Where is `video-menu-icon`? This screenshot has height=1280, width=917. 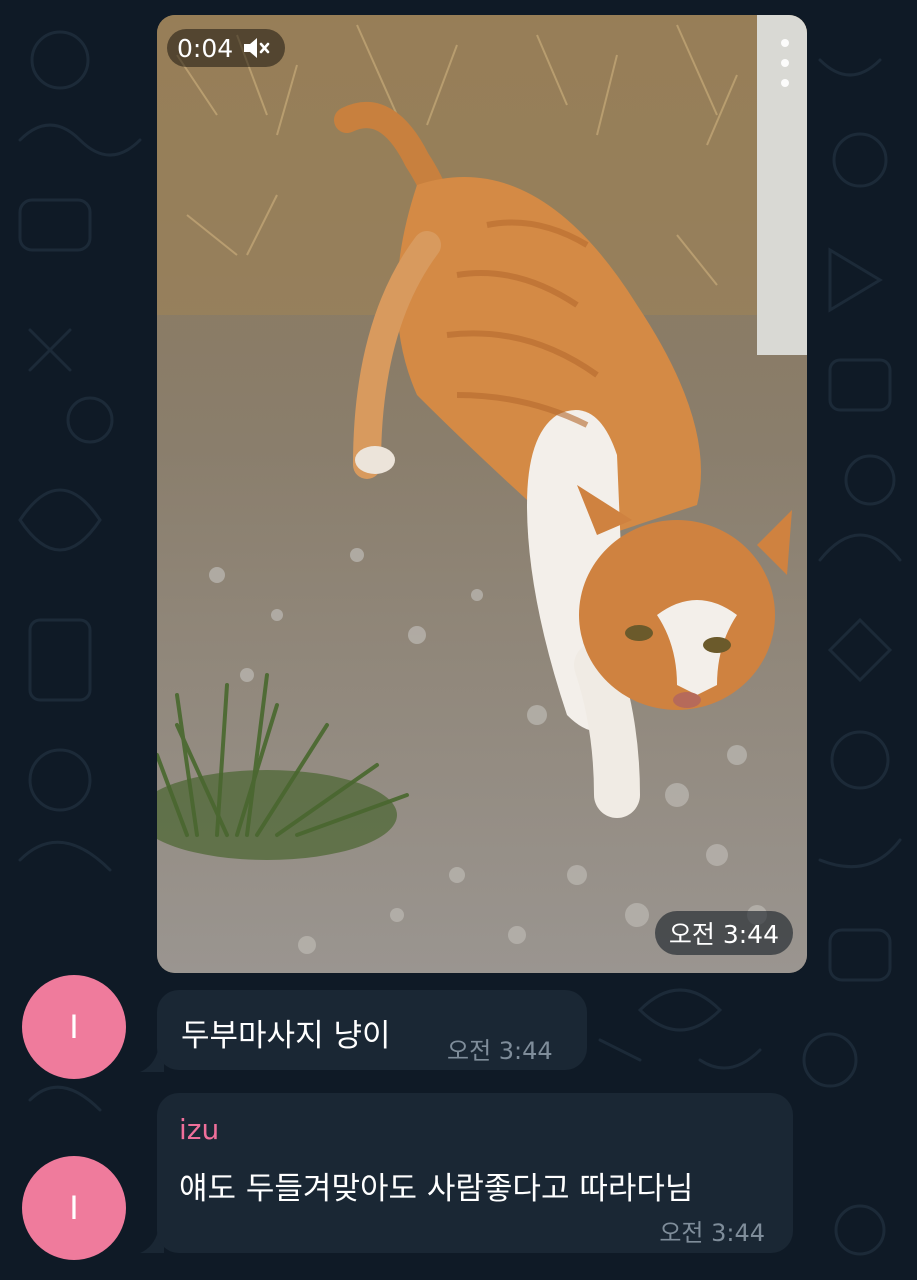
video-menu-icon is located at coordinates (785, 63).